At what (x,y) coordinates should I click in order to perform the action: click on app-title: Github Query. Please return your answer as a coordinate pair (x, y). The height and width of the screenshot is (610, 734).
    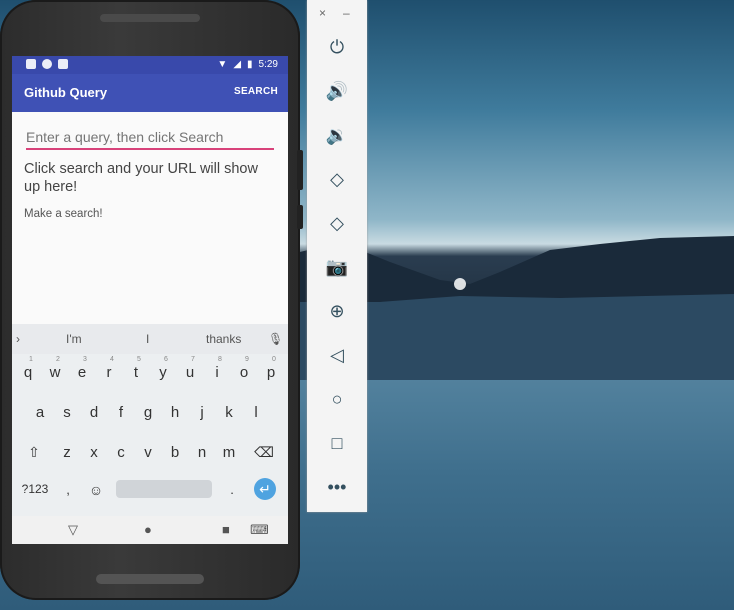
    Looking at the image, I should click on (66, 92).